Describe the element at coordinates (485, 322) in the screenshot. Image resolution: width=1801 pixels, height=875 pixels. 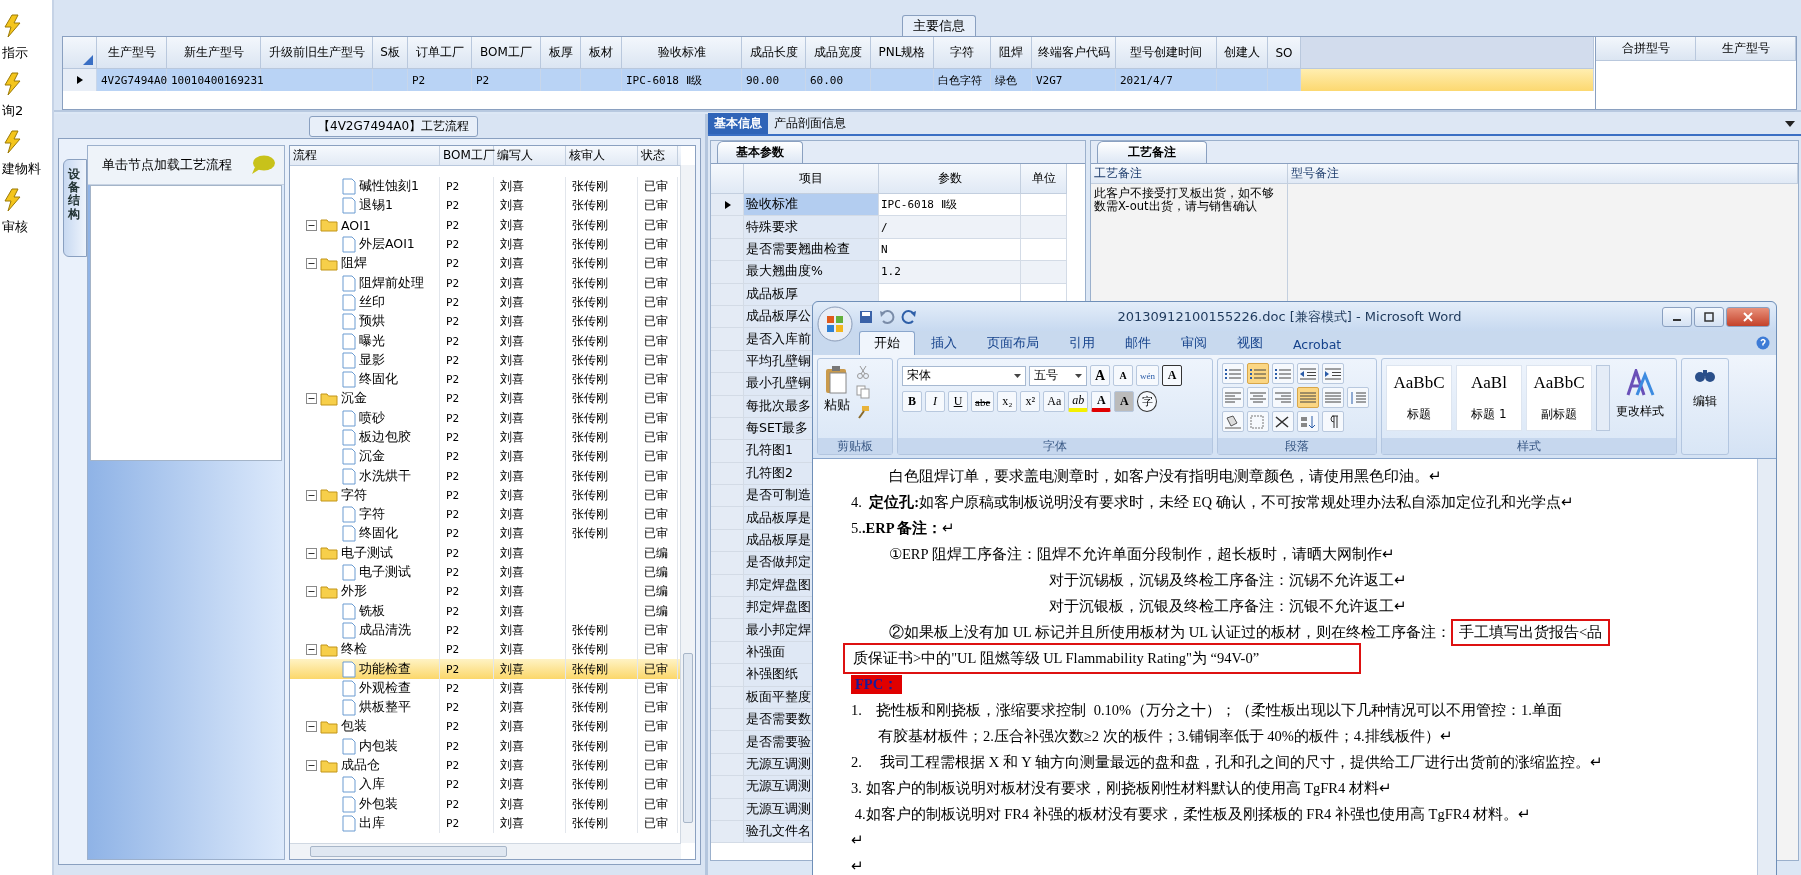
I see `tree-row: 预烘 P2 刘喜 张传刚 已审` at that location.